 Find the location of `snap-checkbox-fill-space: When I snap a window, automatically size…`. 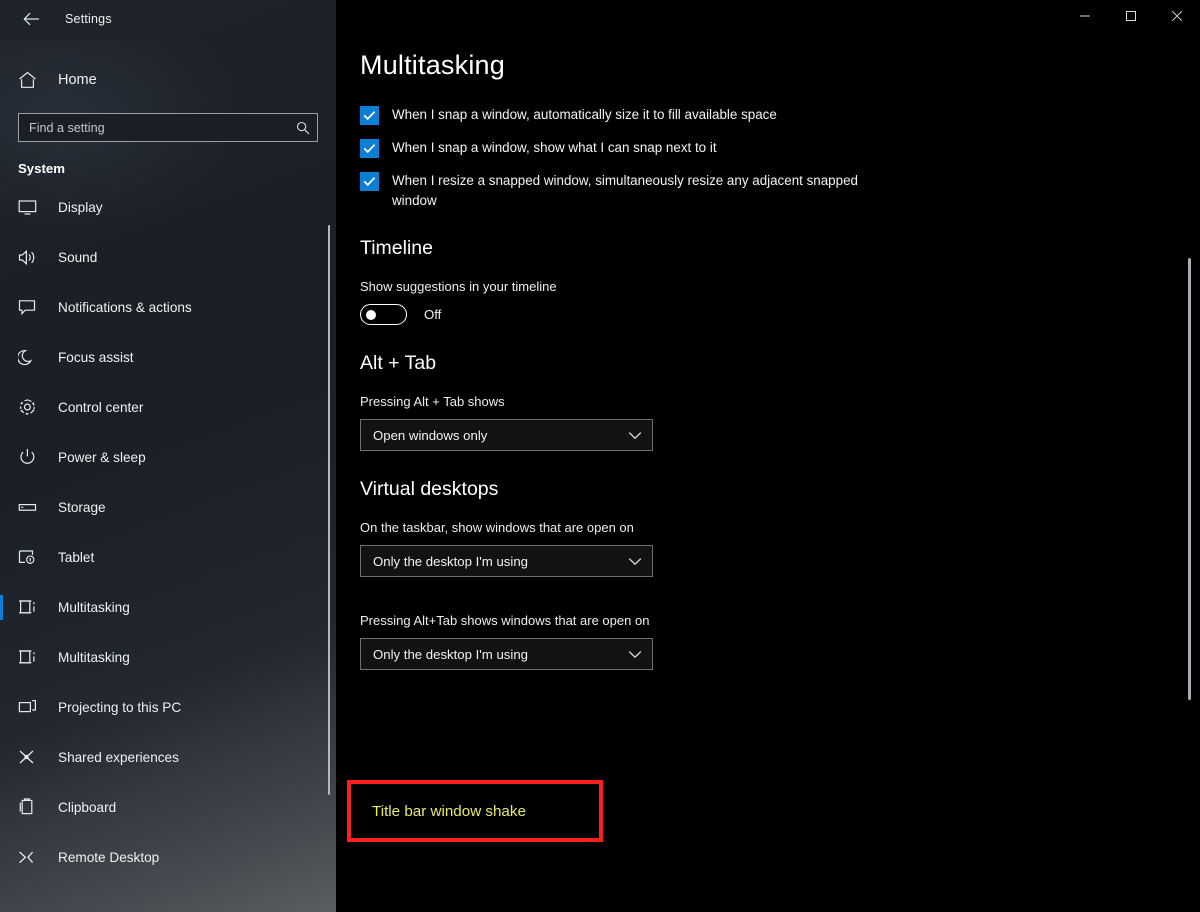

snap-checkbox-fill-space: When I snap a window, automatically size… is located at coordinates (780, 115).